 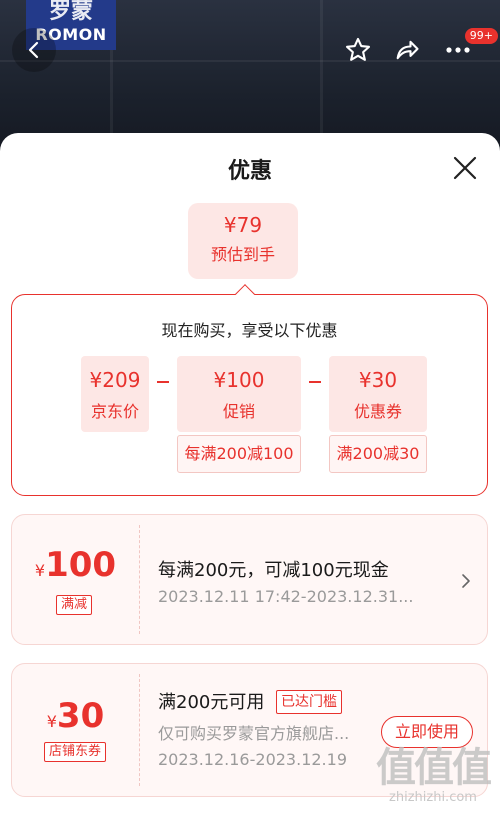 I want to click on chevron-right-icon, so click(x=466, y=581).